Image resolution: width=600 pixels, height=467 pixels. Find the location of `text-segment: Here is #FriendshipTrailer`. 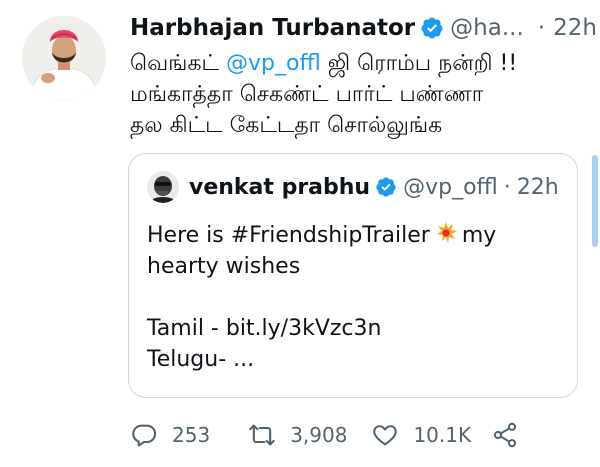

text-segment: Here is #FriendshipTrailer is located at coordinates (288, 235).